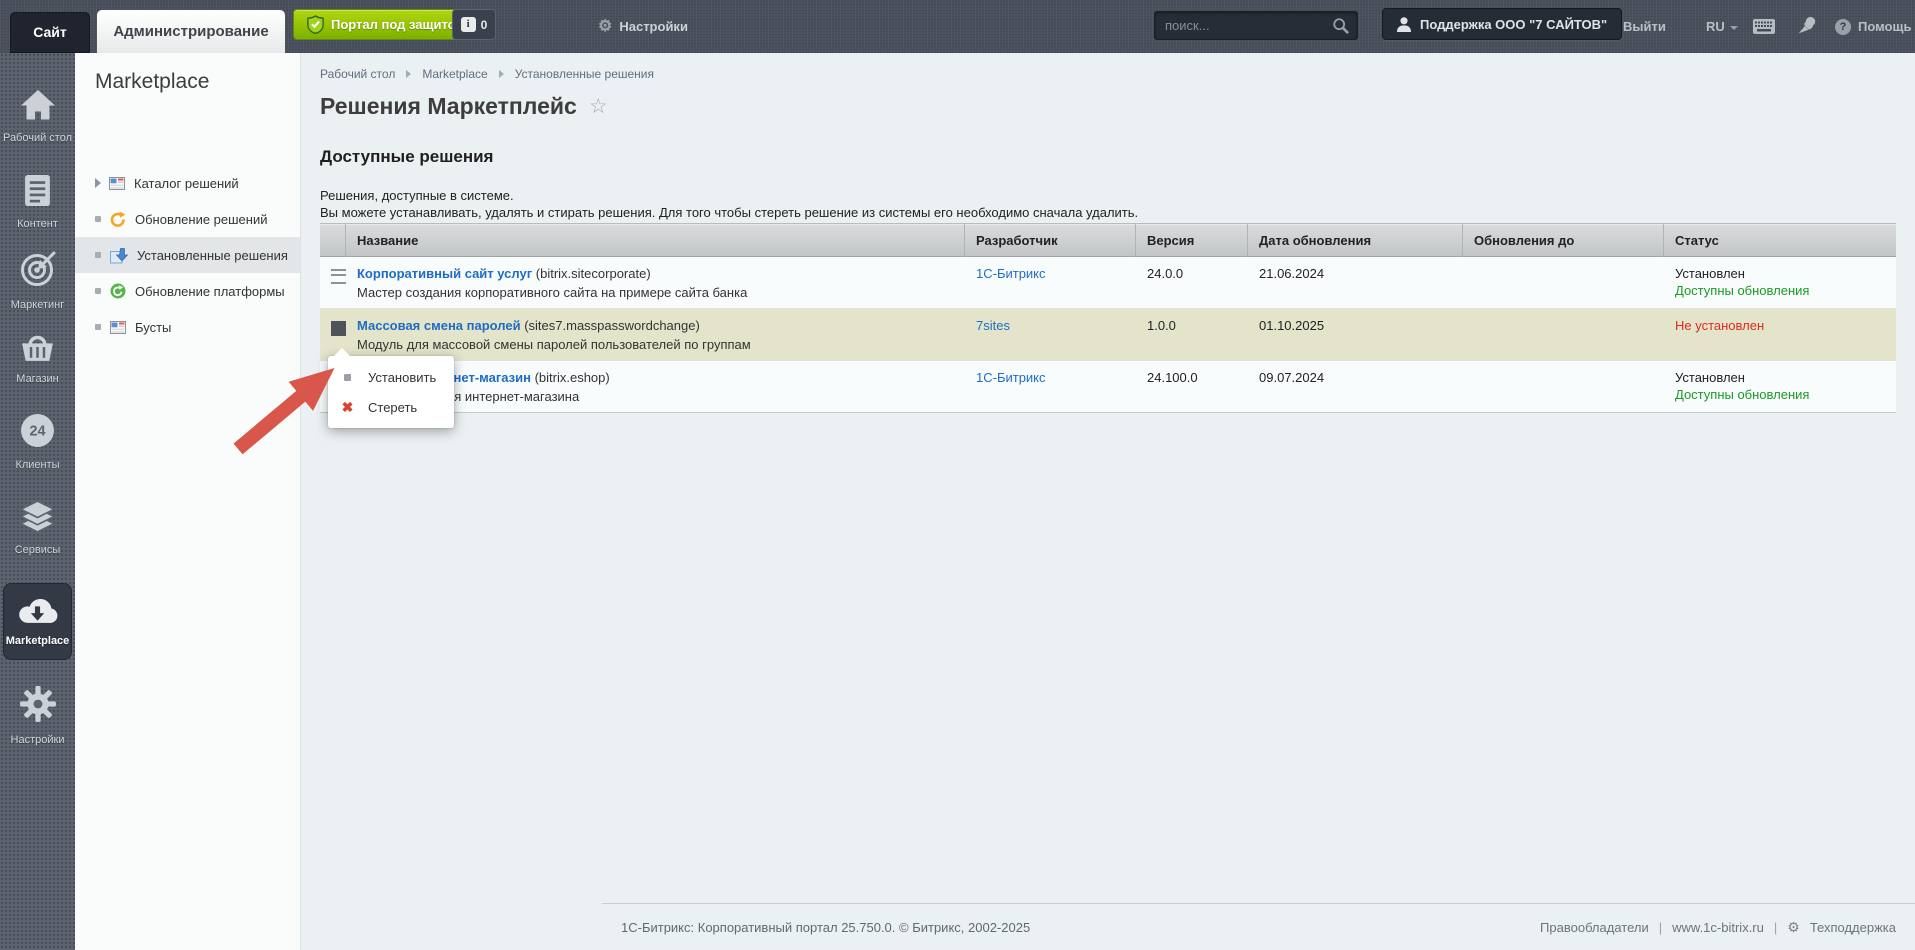 This screenshot has height=950, width=1915. Describe the element at coordinates (484, 24) in the screenshot. I see `counter-value: 0` at that location.